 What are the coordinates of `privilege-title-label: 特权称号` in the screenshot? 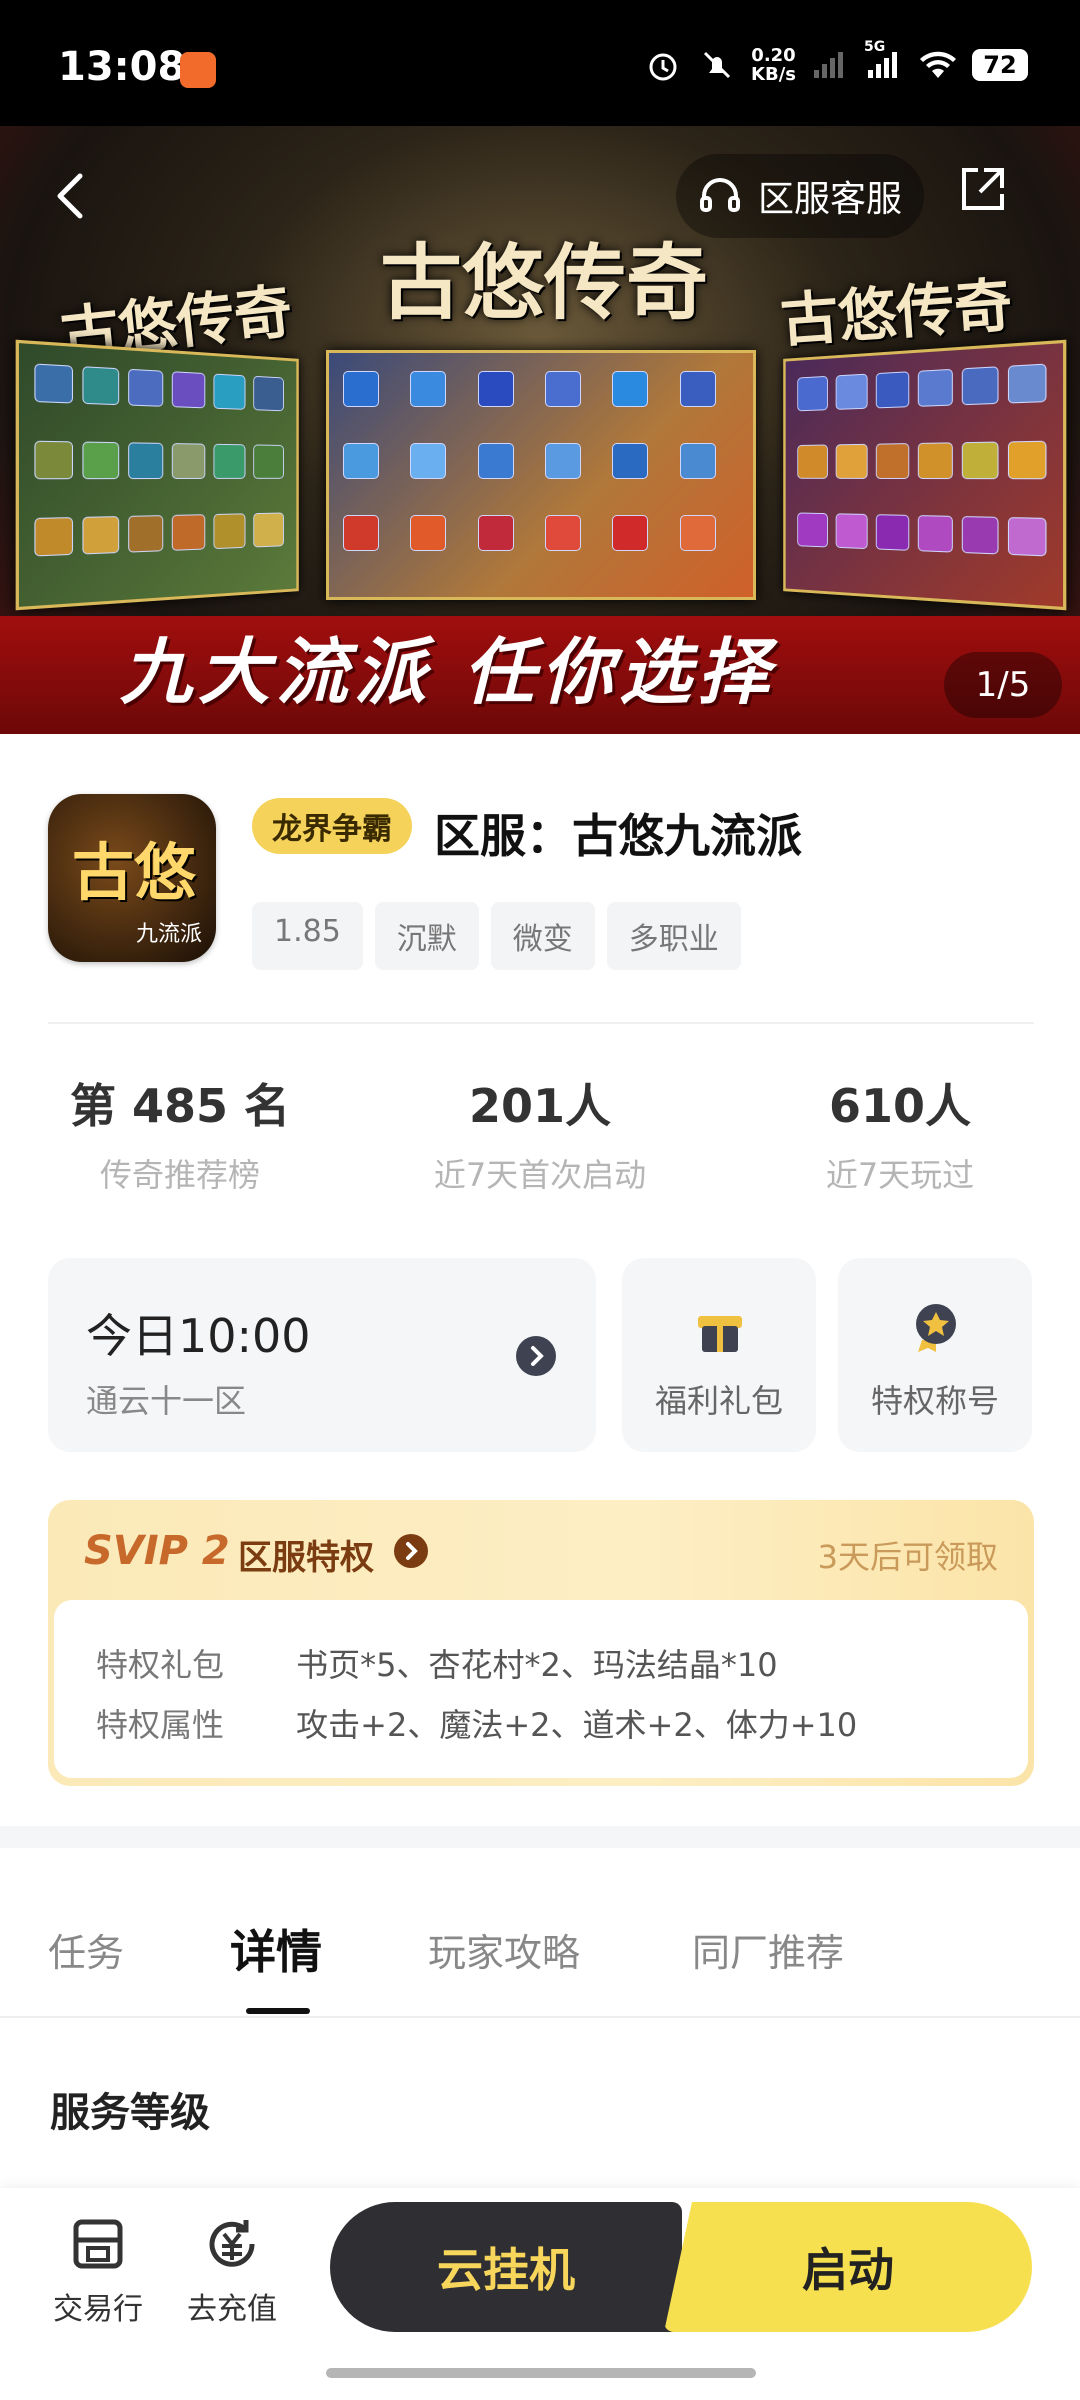 It's located at (934, 1401).